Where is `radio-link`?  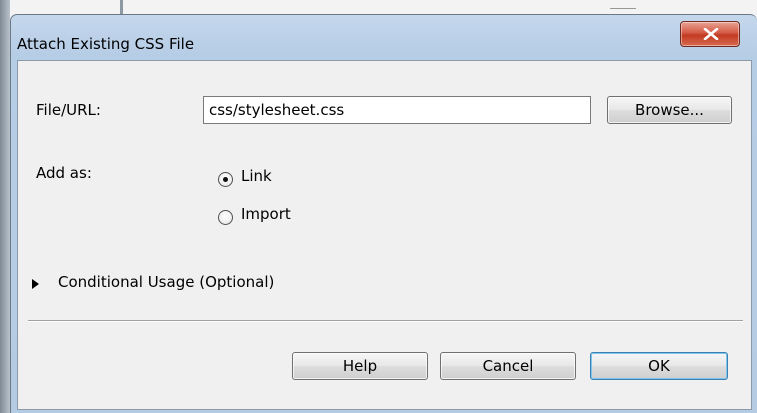 radio-link is located at coordinates (225, 179).